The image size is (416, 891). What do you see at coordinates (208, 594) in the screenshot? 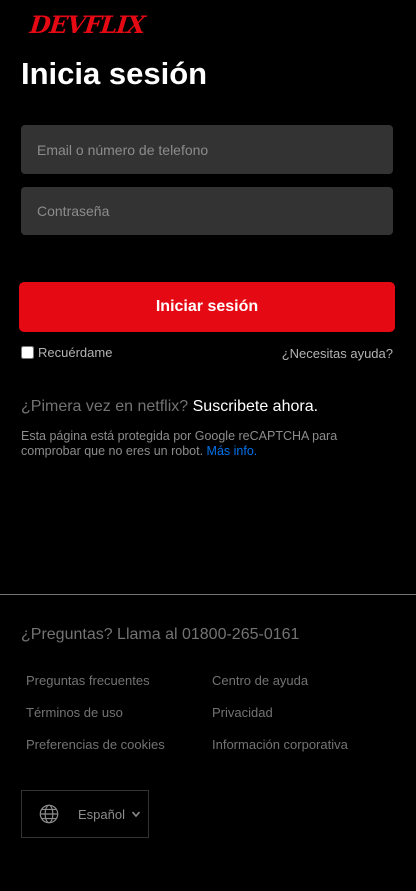
I see `footer-divider` at bounding box center [208, 594].